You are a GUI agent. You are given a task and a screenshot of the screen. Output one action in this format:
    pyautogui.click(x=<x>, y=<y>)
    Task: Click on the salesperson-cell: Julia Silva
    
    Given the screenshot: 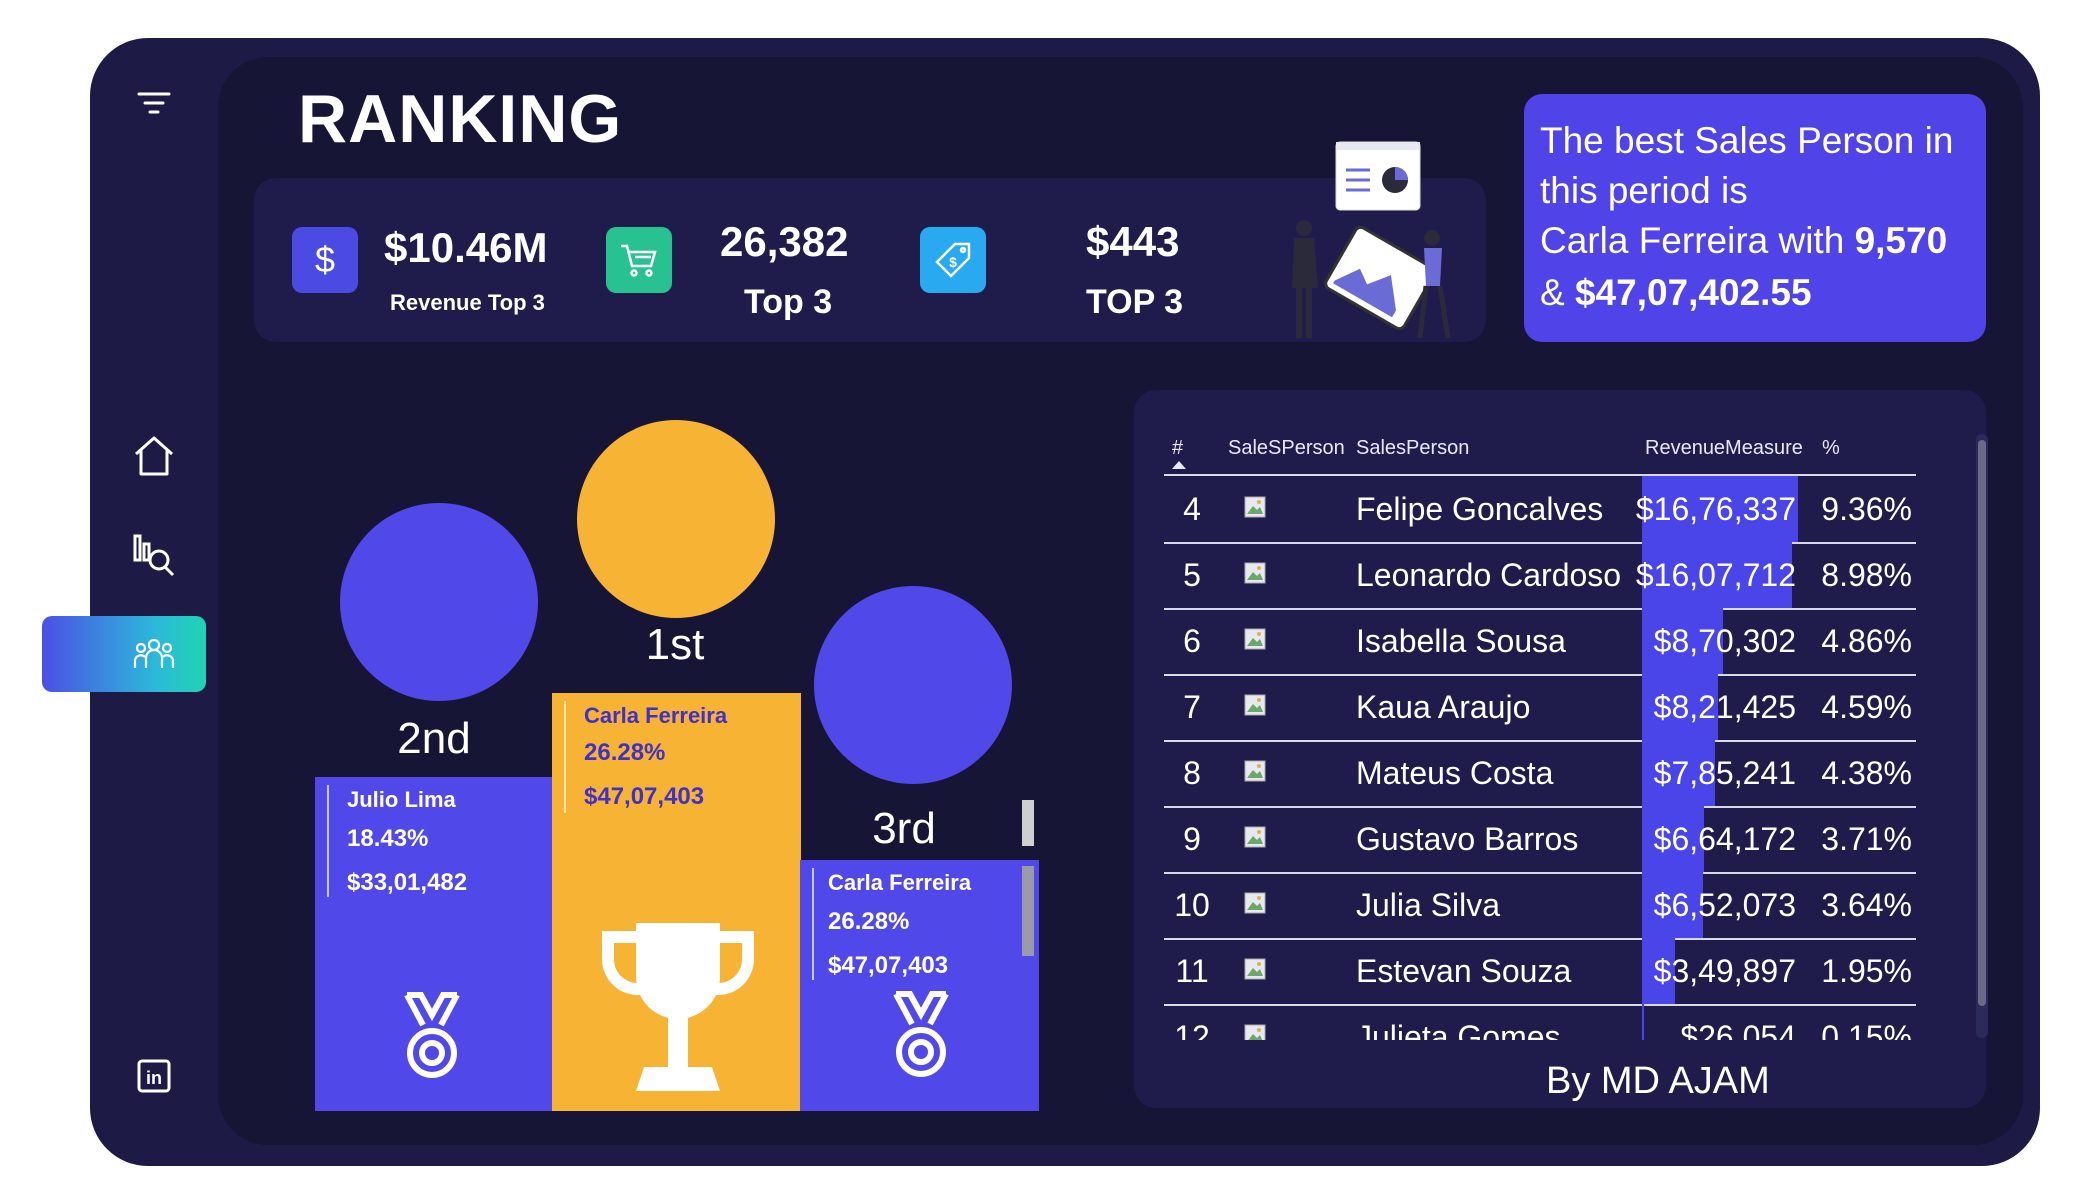 What is the action you would take?
    pyautogui.click(x=1428, y=905)
    